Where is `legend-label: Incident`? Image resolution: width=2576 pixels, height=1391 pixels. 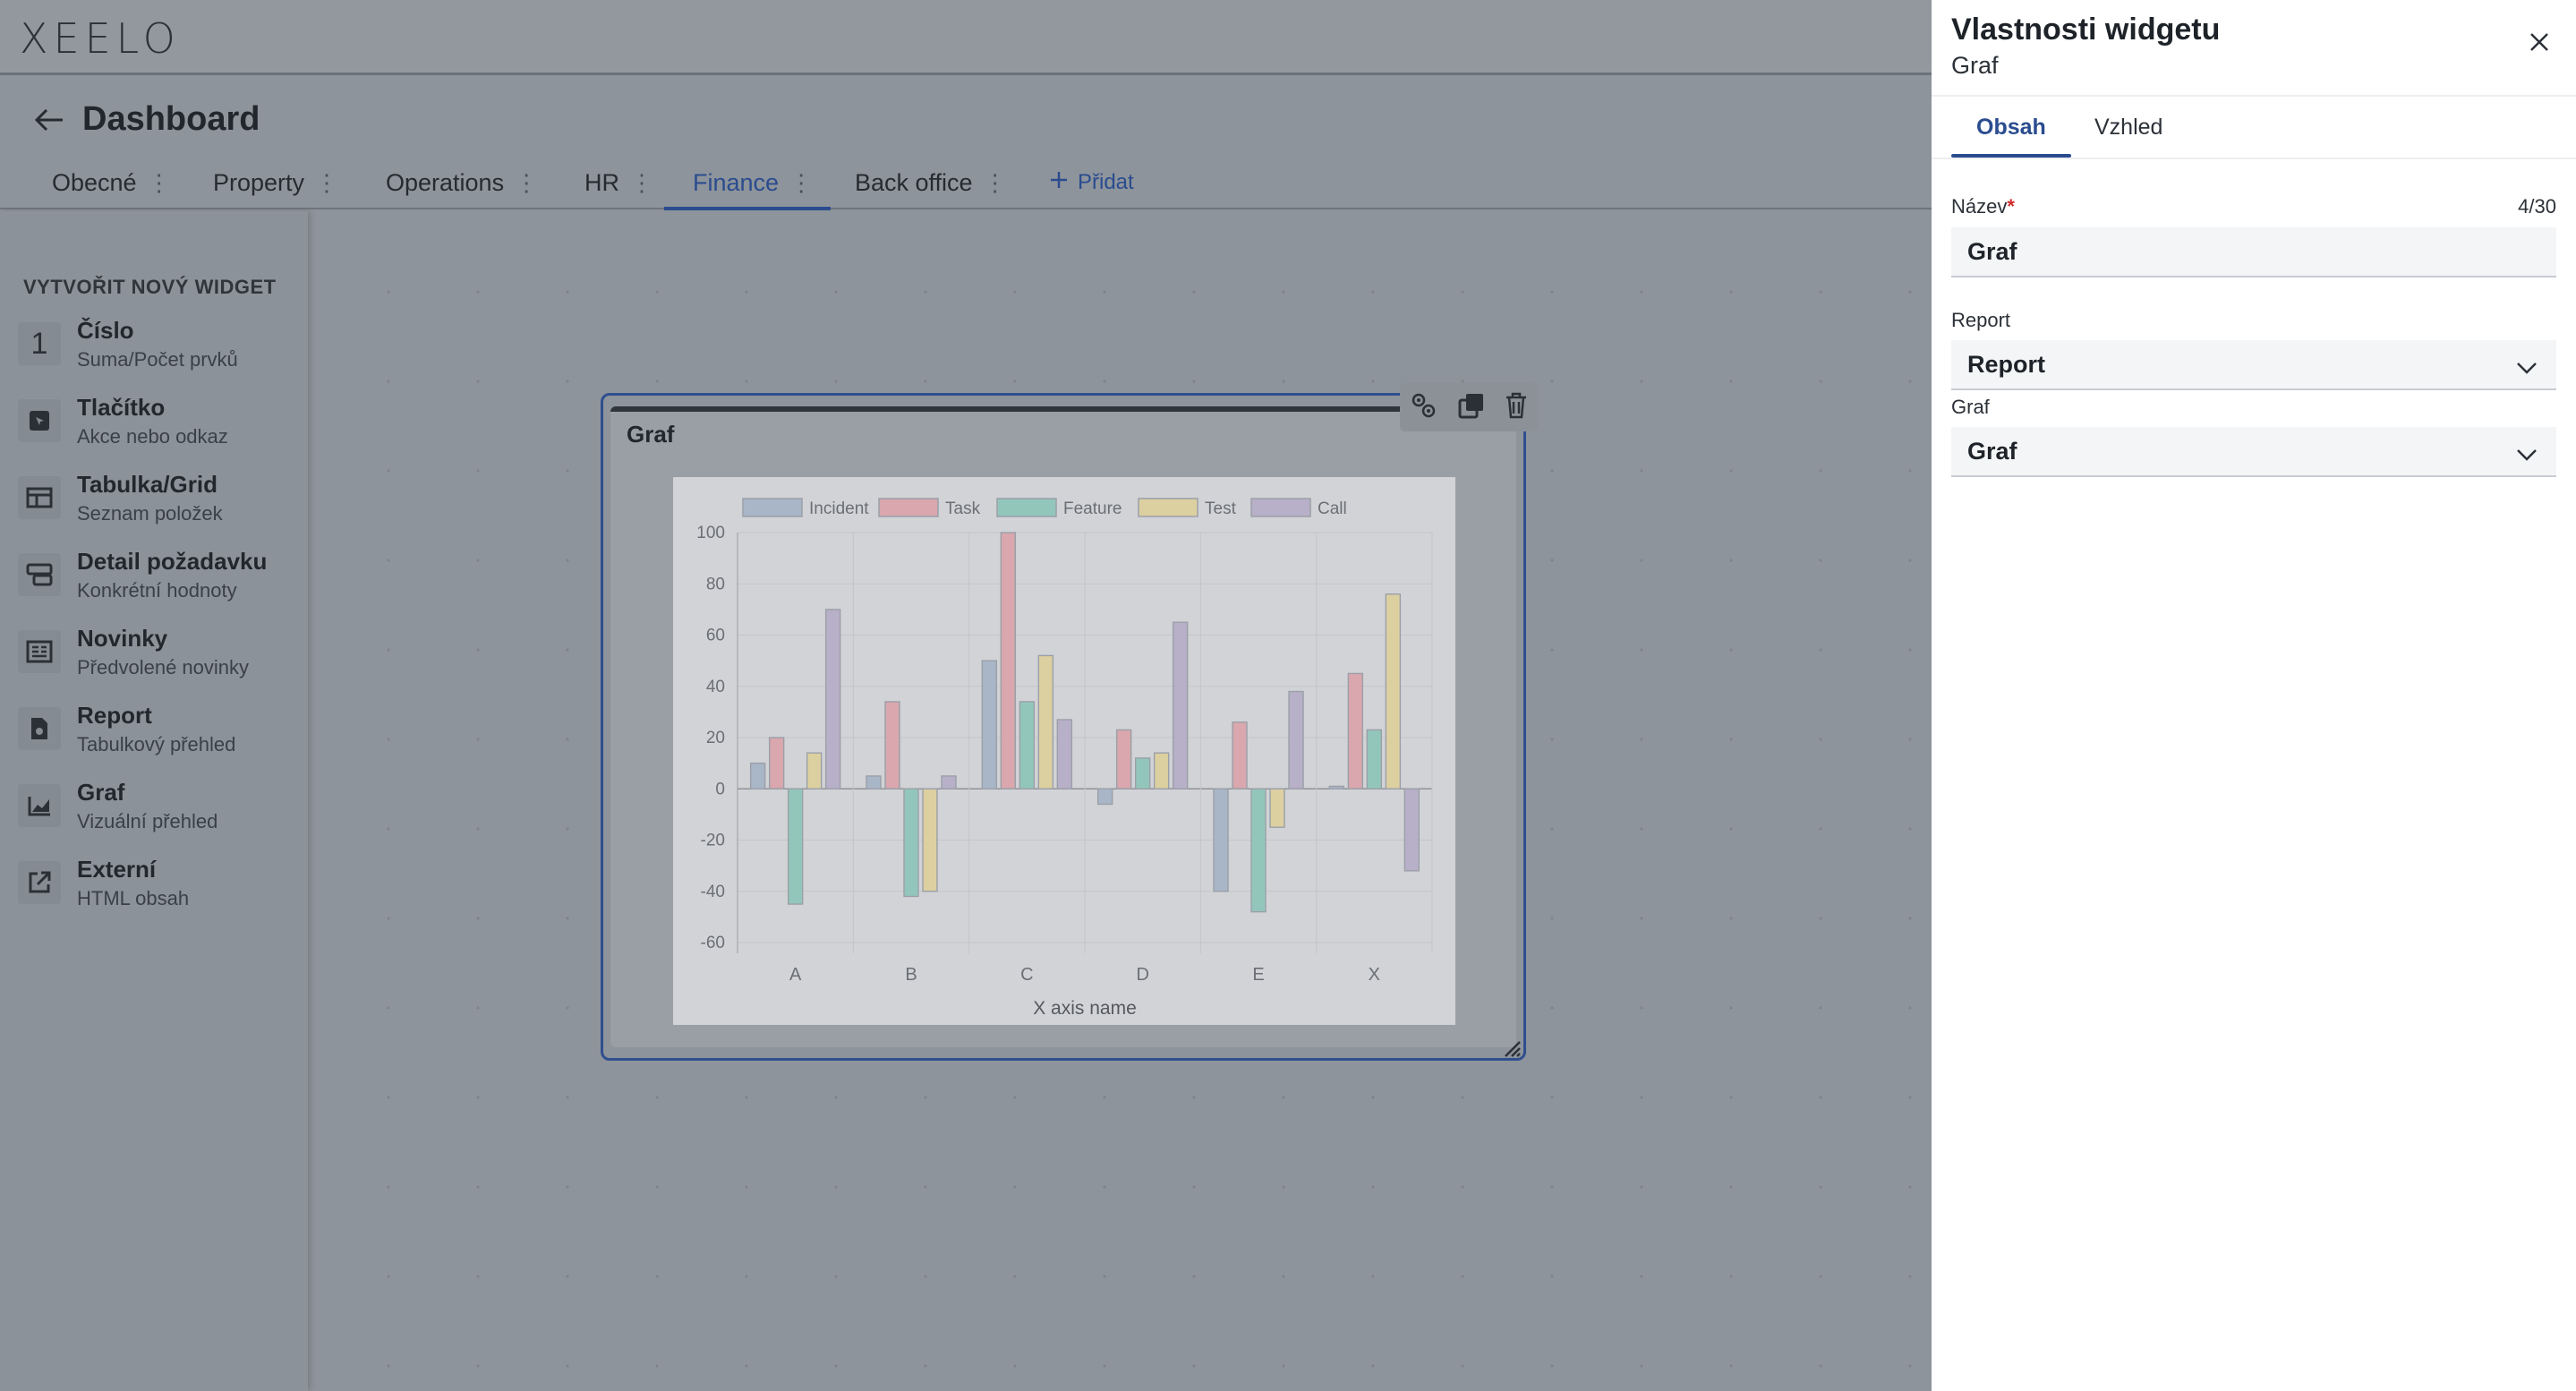
legend-label: Incident is located at coordinates (839, 509).